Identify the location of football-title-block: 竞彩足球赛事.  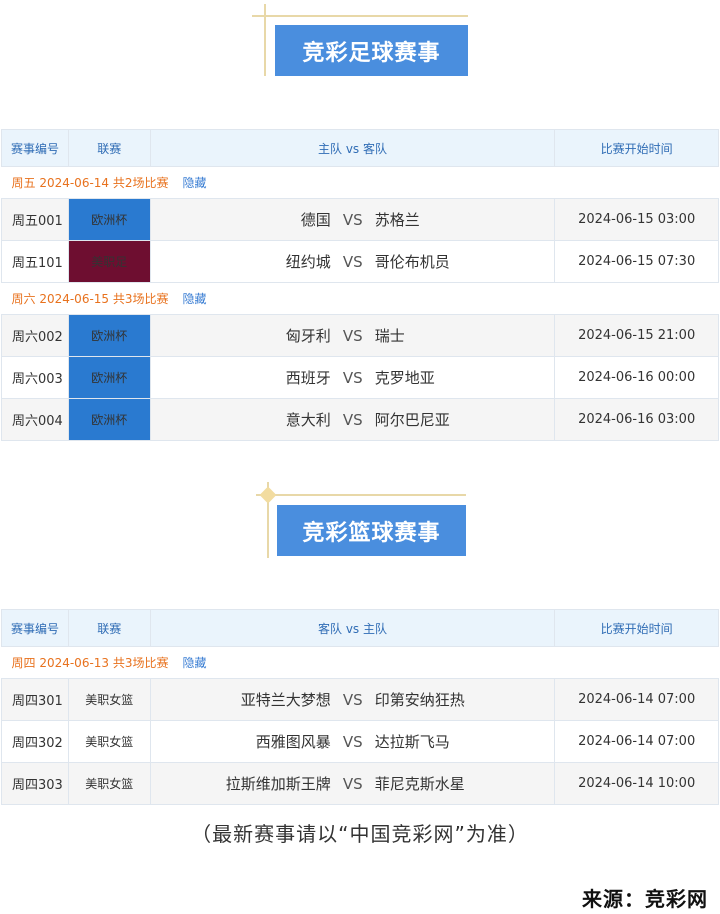
(360, 45).